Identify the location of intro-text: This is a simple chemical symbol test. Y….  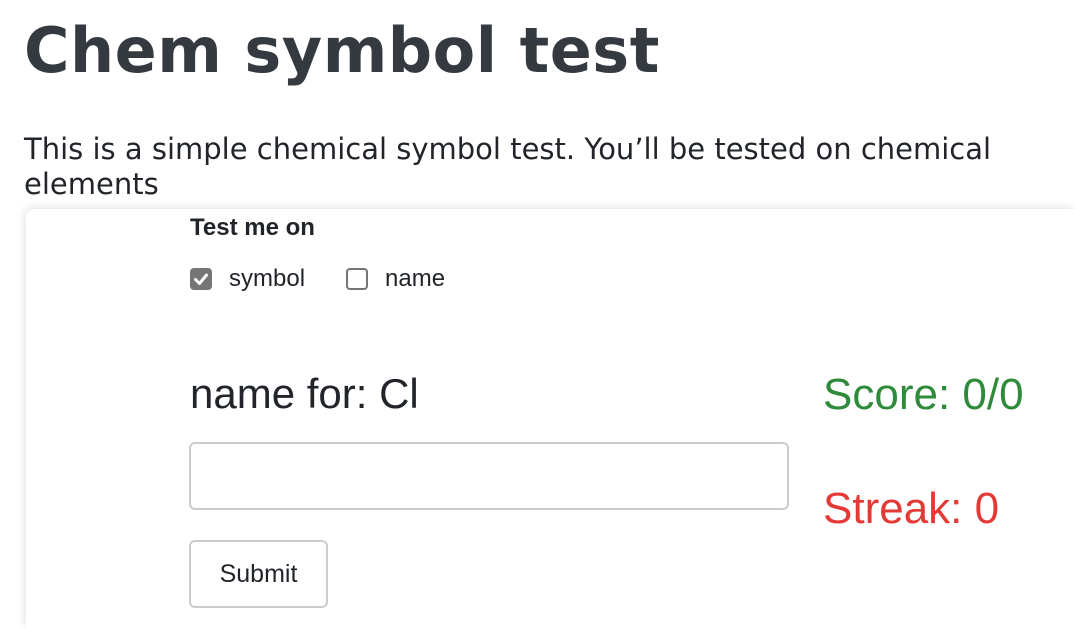
(508, 166).